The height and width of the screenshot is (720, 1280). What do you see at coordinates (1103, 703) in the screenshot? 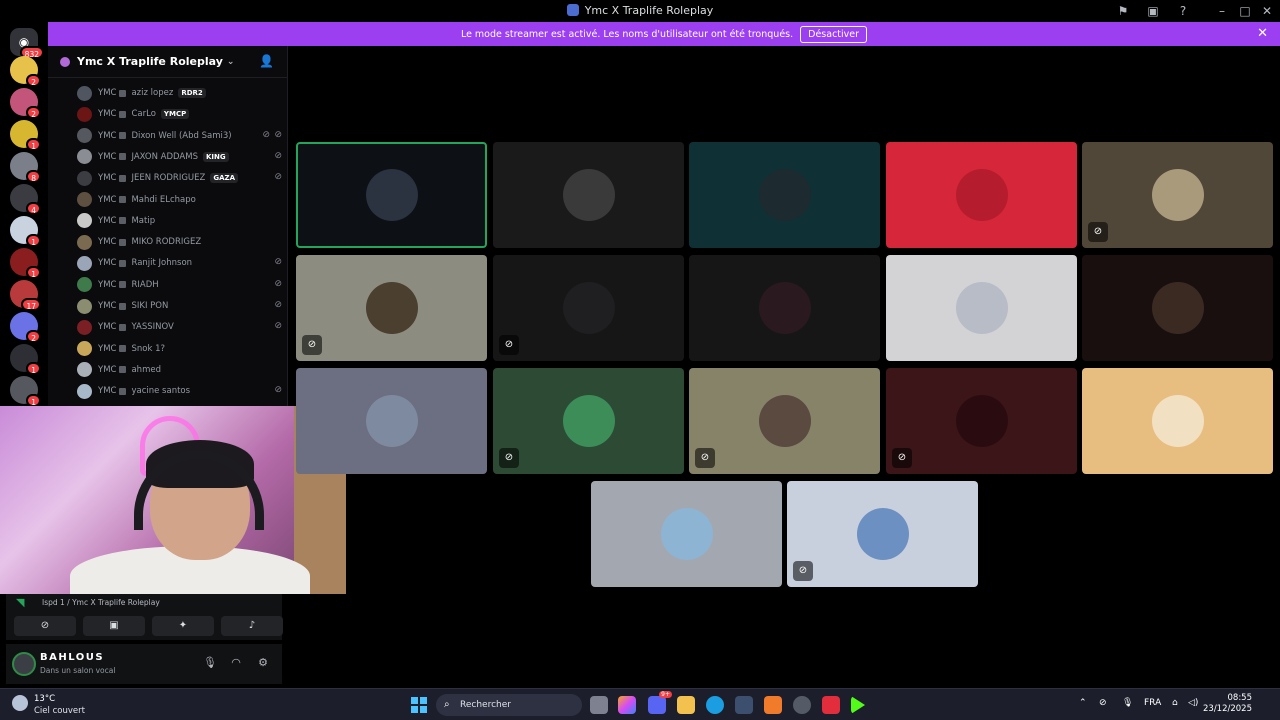
I see `network-icon: ⊘` at bounding box center [1103, 703].